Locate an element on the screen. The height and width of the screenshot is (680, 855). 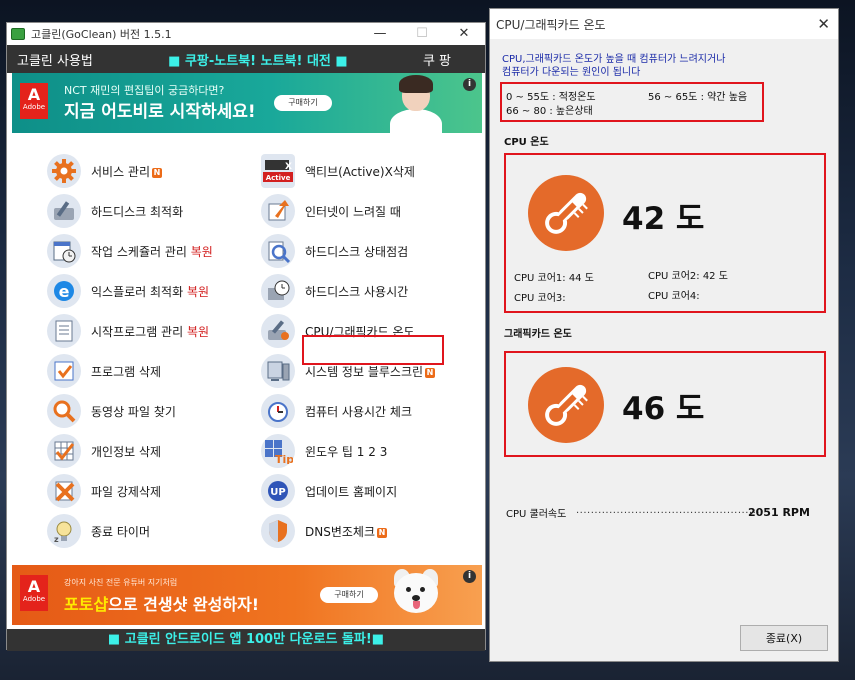
menu-item-activex-delete: X Active 액티브(Active)X삭제 is located at coordinates (371, 171).